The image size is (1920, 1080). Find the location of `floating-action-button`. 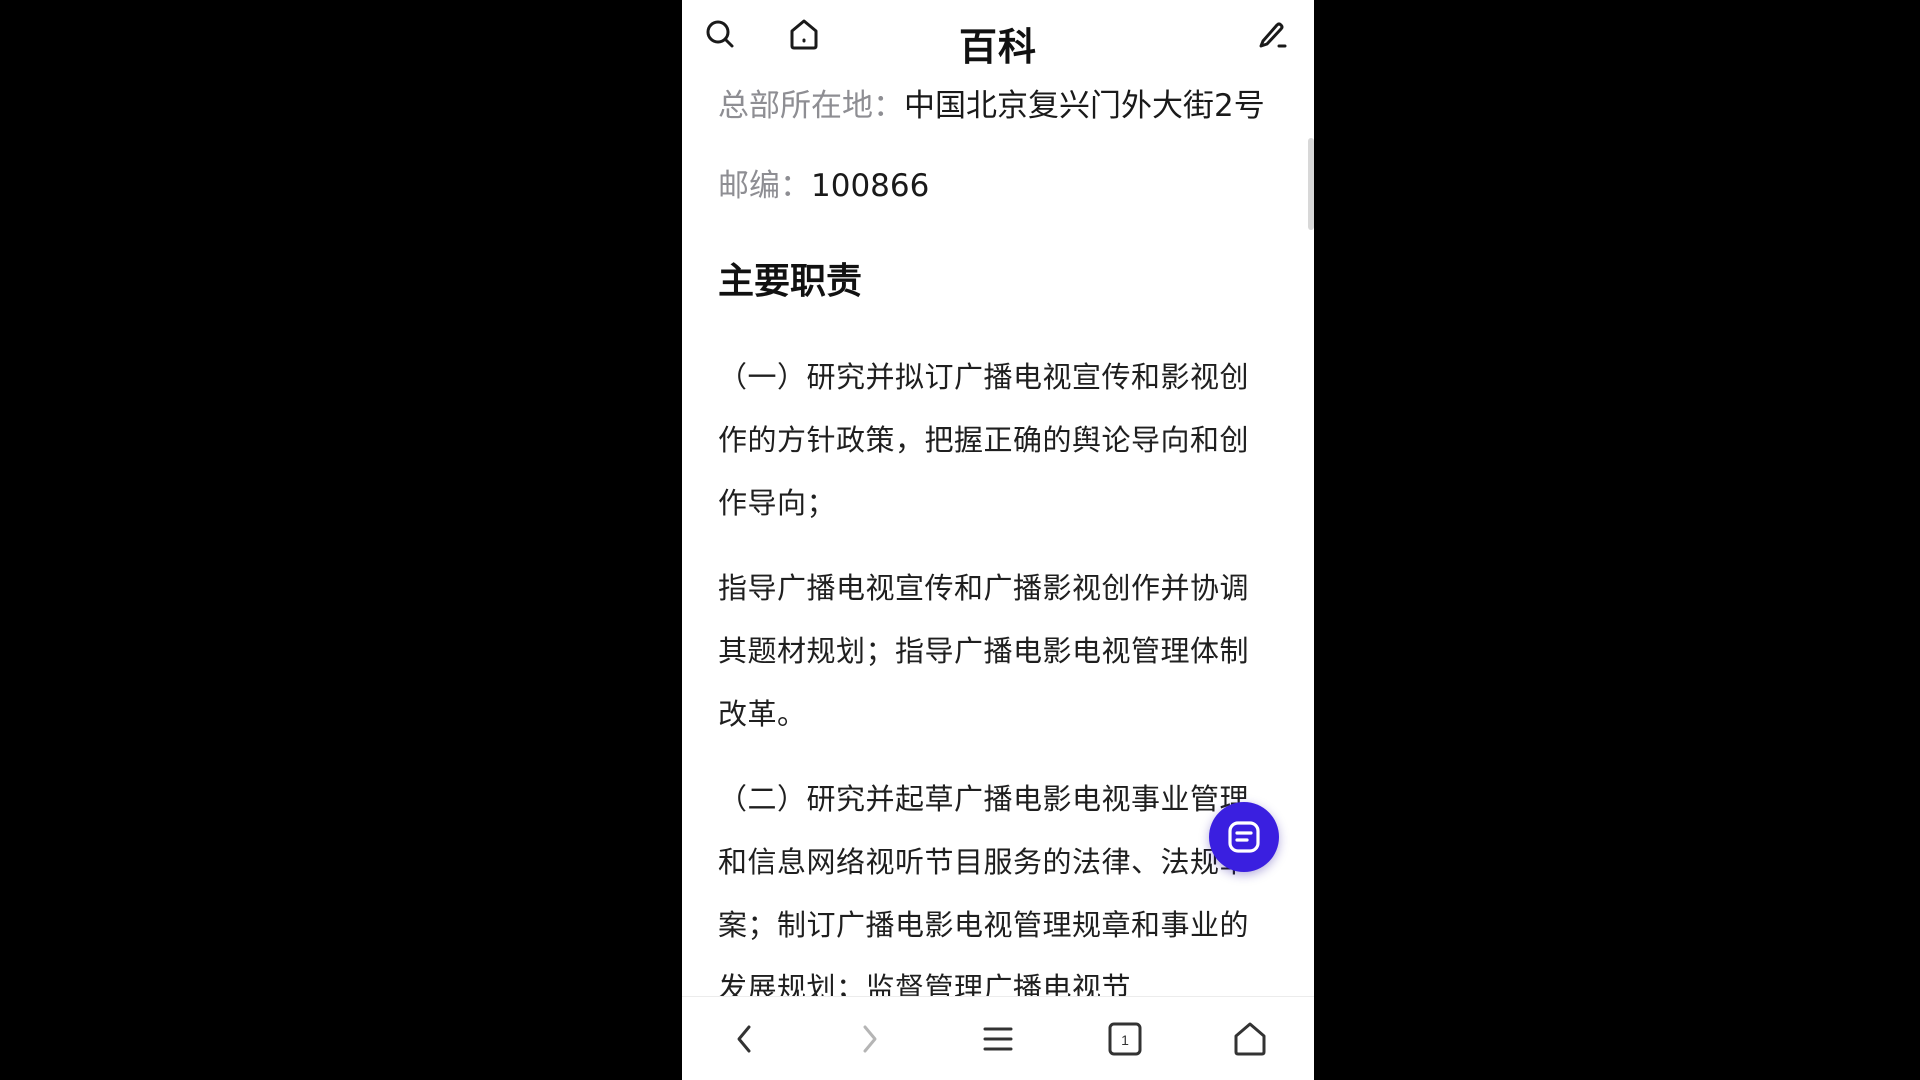

floating-action-button is located at coordinates (1244, 837).